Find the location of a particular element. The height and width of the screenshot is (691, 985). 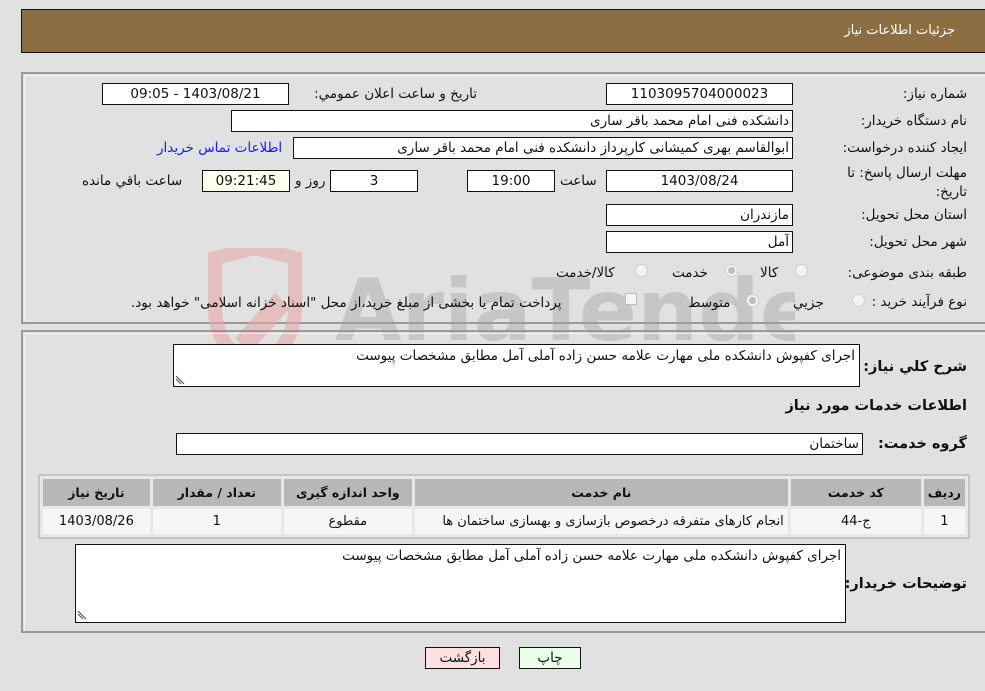

purchase-radio-minor is located at coordinates (858, 300).